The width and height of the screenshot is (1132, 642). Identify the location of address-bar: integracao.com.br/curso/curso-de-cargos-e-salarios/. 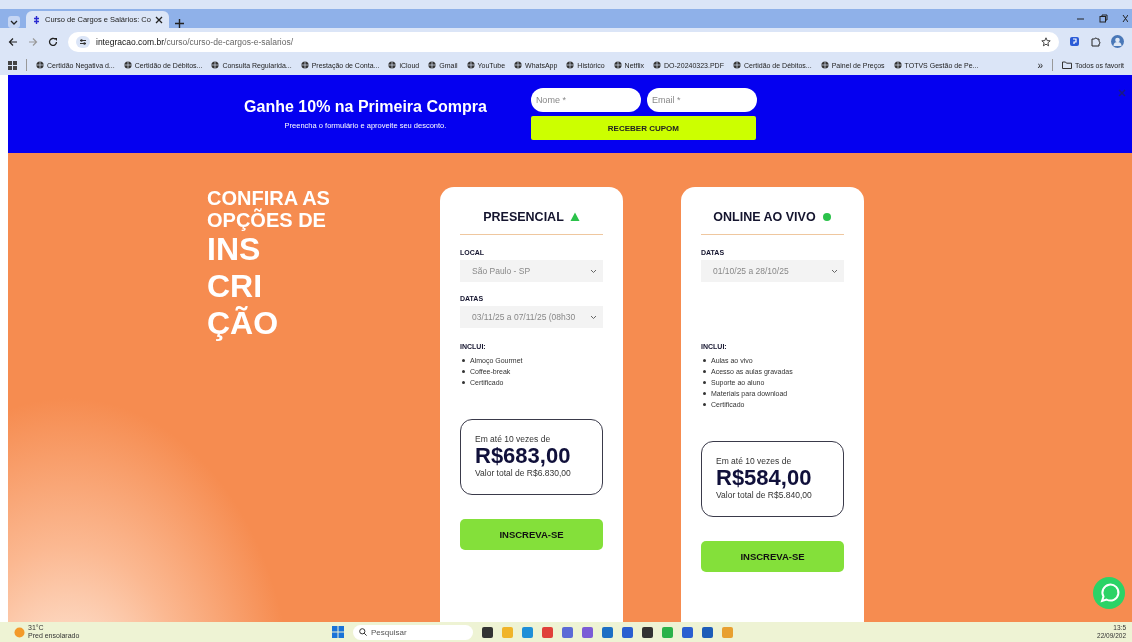
(563, 41).